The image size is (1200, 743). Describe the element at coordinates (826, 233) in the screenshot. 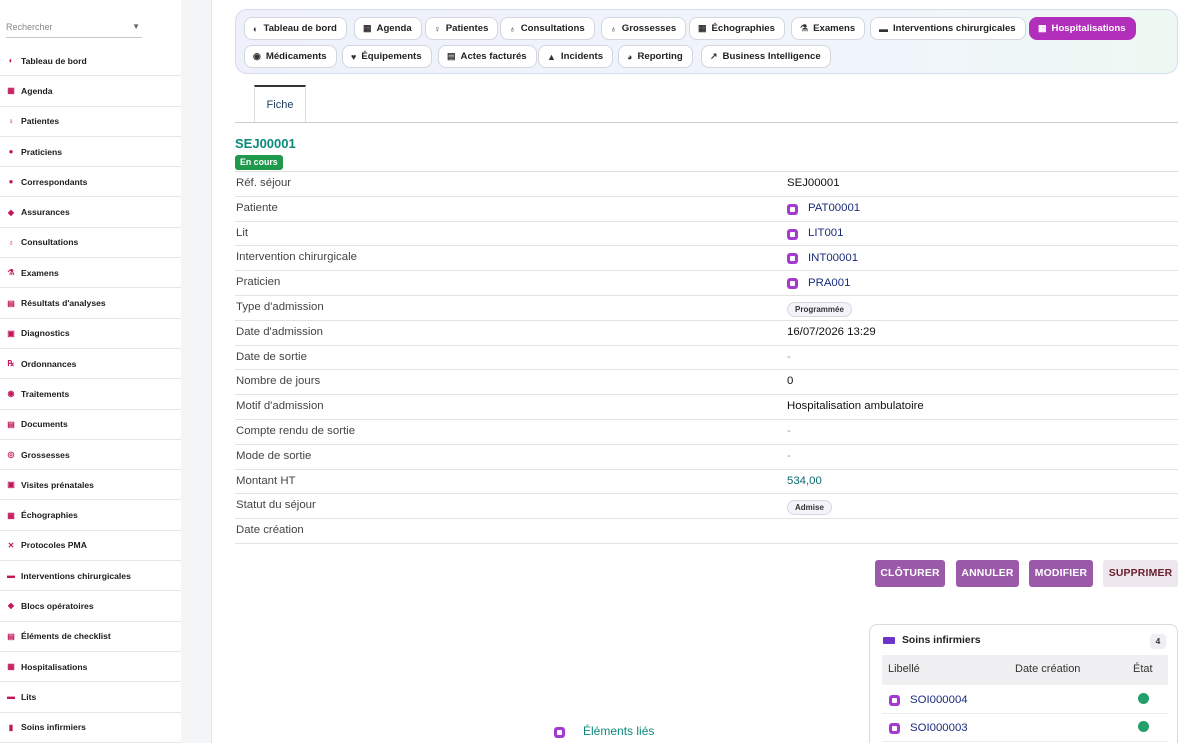

I see `field-link-text: LIT001` at that location.